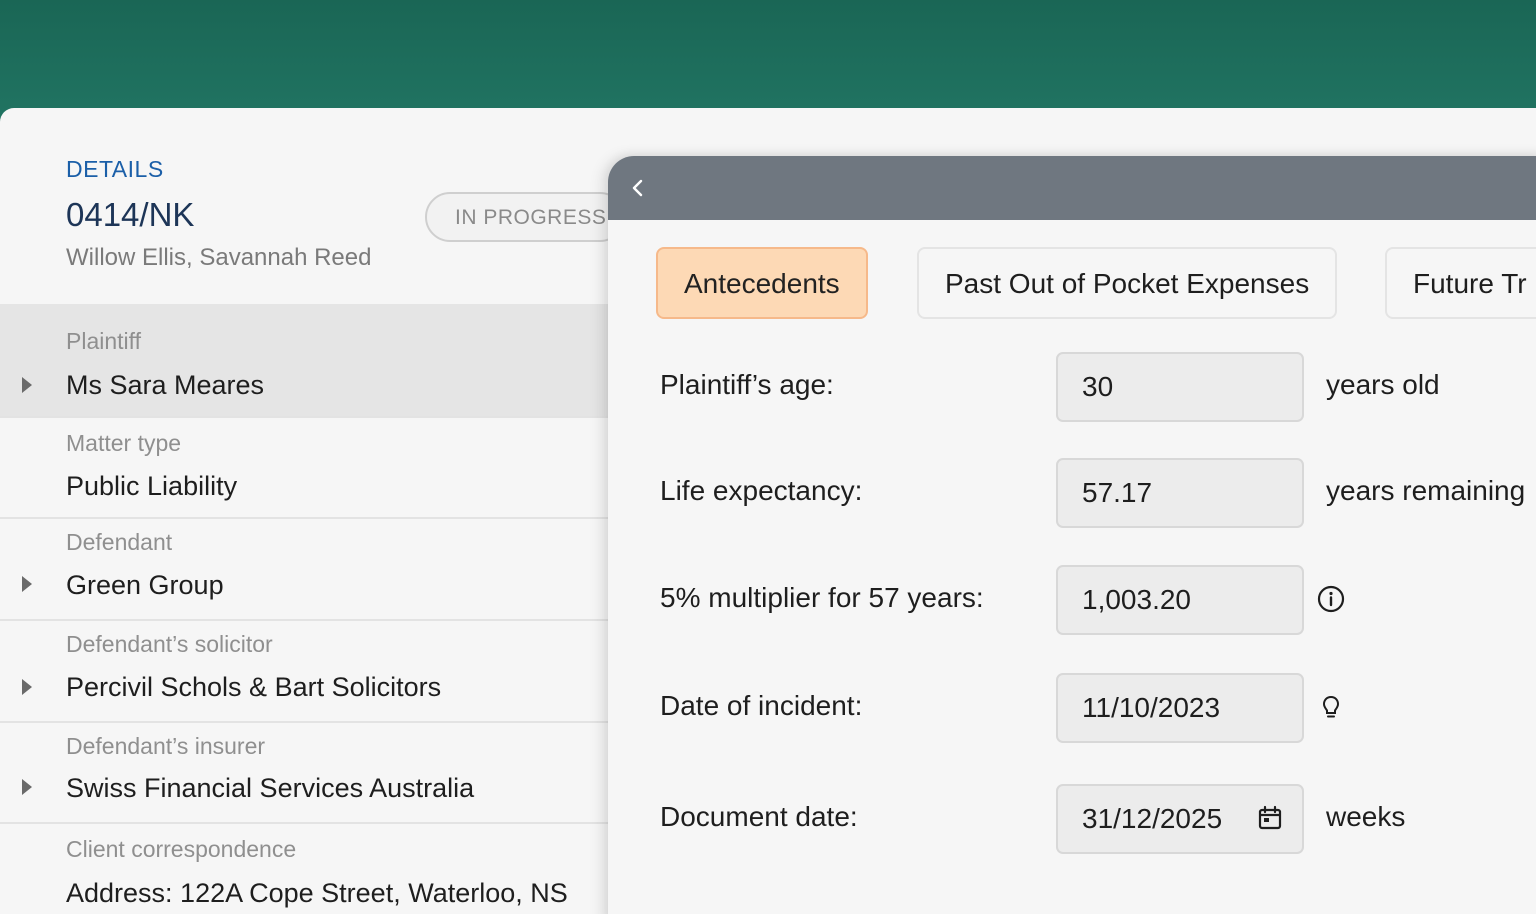 The width and height of the screenshot is (1536, 914). What do you see at coordinates (1460, 283) in the screenshot?
I see `tab-future-treatment: Future Tr` at bounding box center [1460, 283].